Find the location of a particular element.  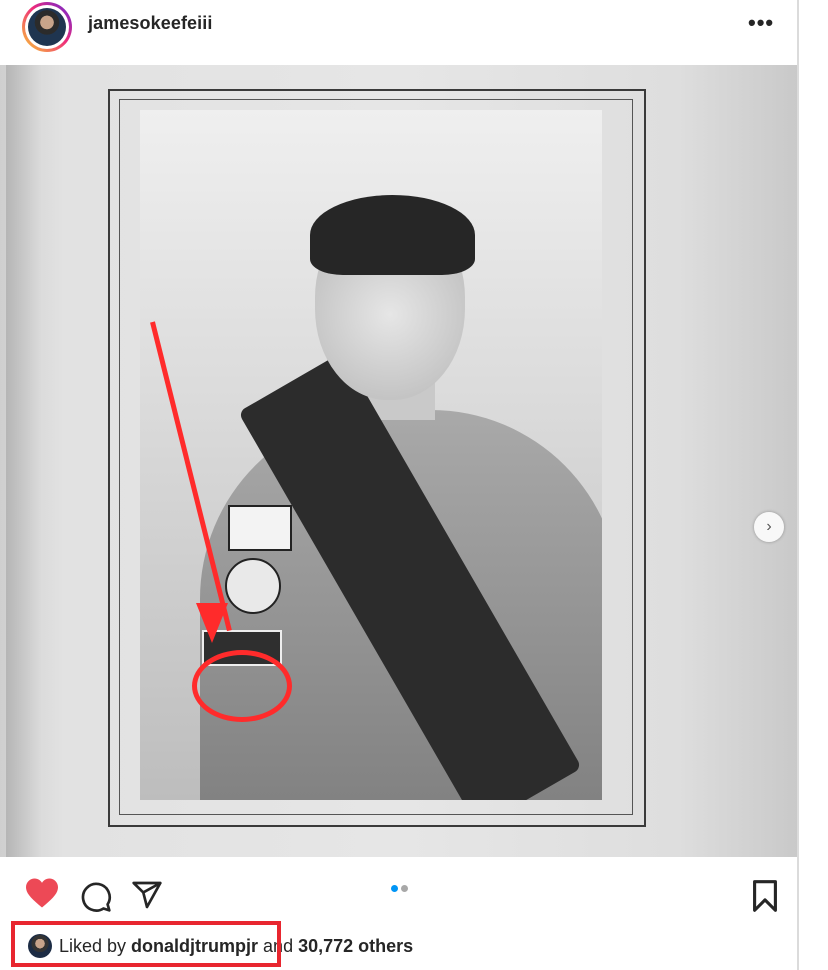

post-username: jamesokeefeiii is located at coordinates (150, 23).